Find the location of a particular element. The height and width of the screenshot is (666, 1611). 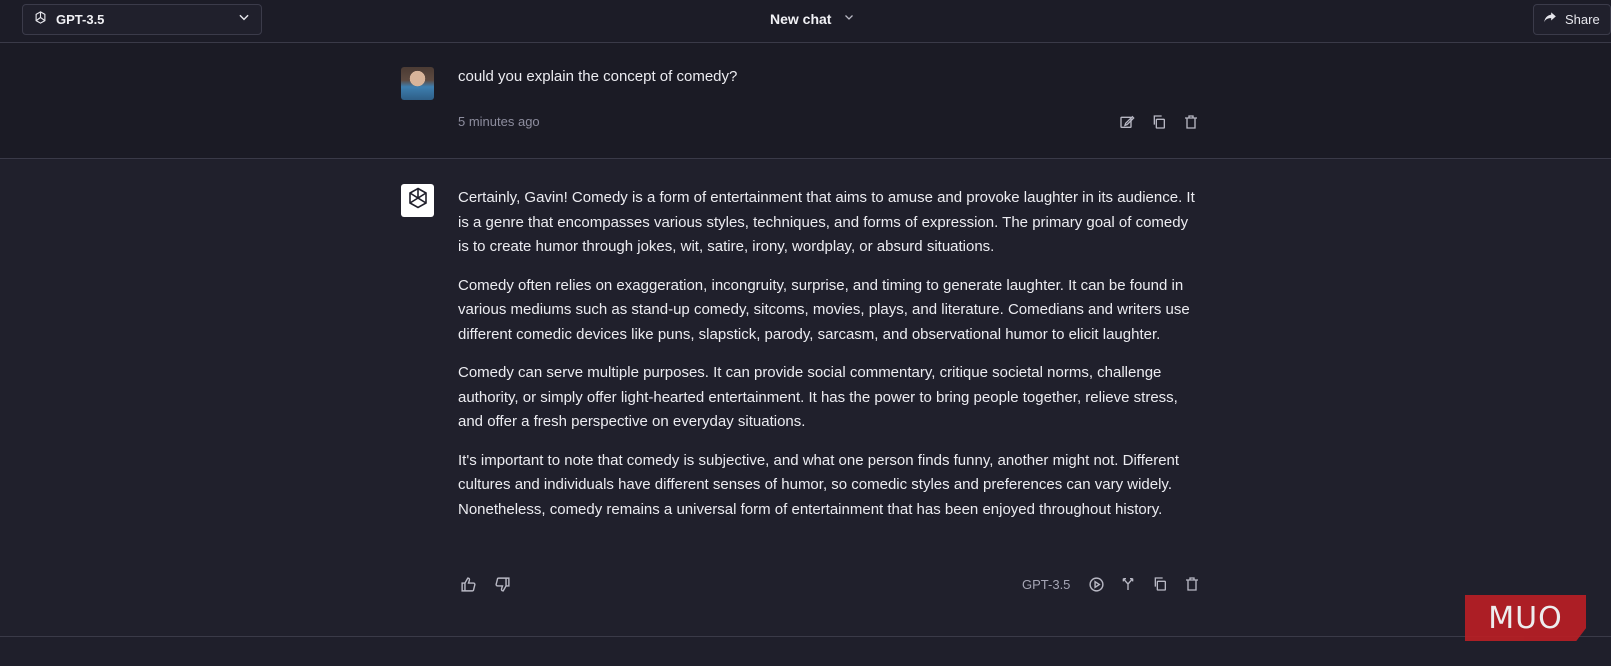

user-message-text: could you explain the concept of comedy? is located at coordinates (598, 76).